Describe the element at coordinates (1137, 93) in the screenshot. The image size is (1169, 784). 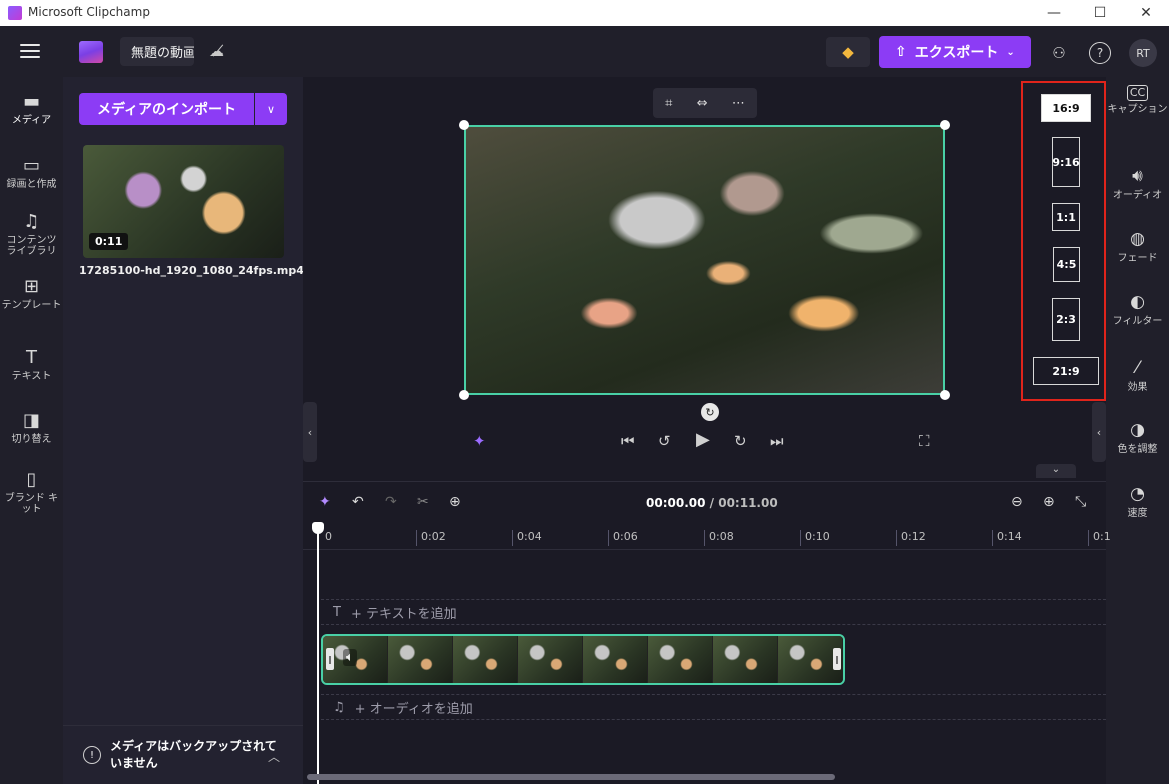
I see `cc-icon: CC` at that location.